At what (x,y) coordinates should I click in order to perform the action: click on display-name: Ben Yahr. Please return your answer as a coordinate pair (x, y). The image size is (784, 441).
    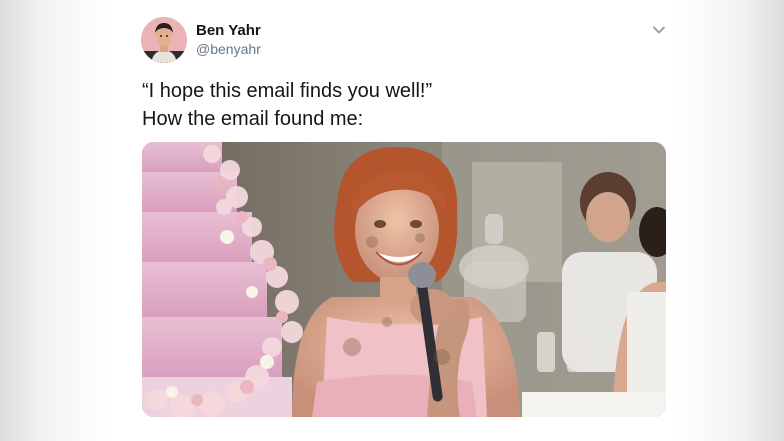
    Looking at the image, I should click on (228, 30).